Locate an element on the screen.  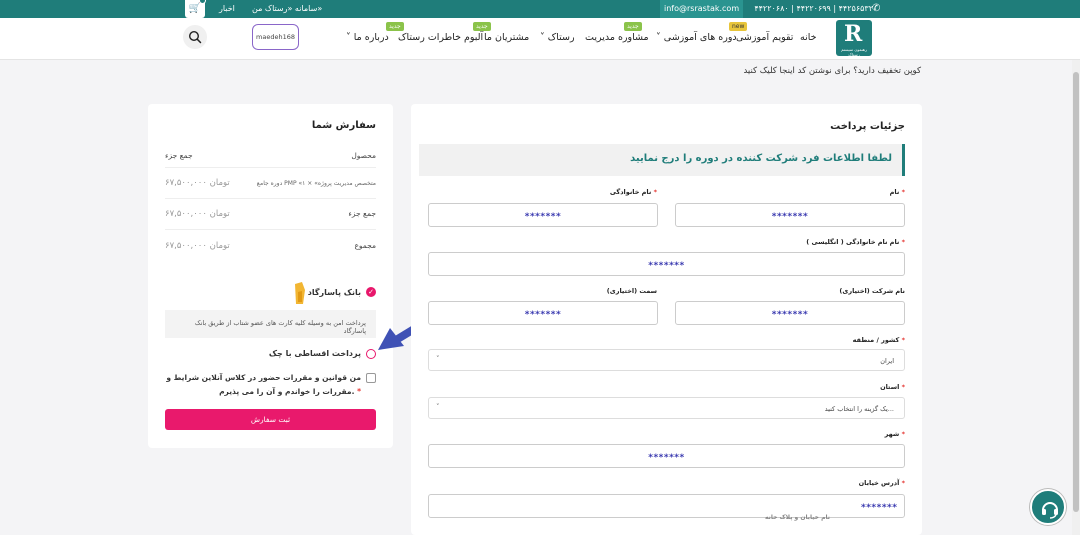
support-chat-button is located at coordinates (1048, 507).